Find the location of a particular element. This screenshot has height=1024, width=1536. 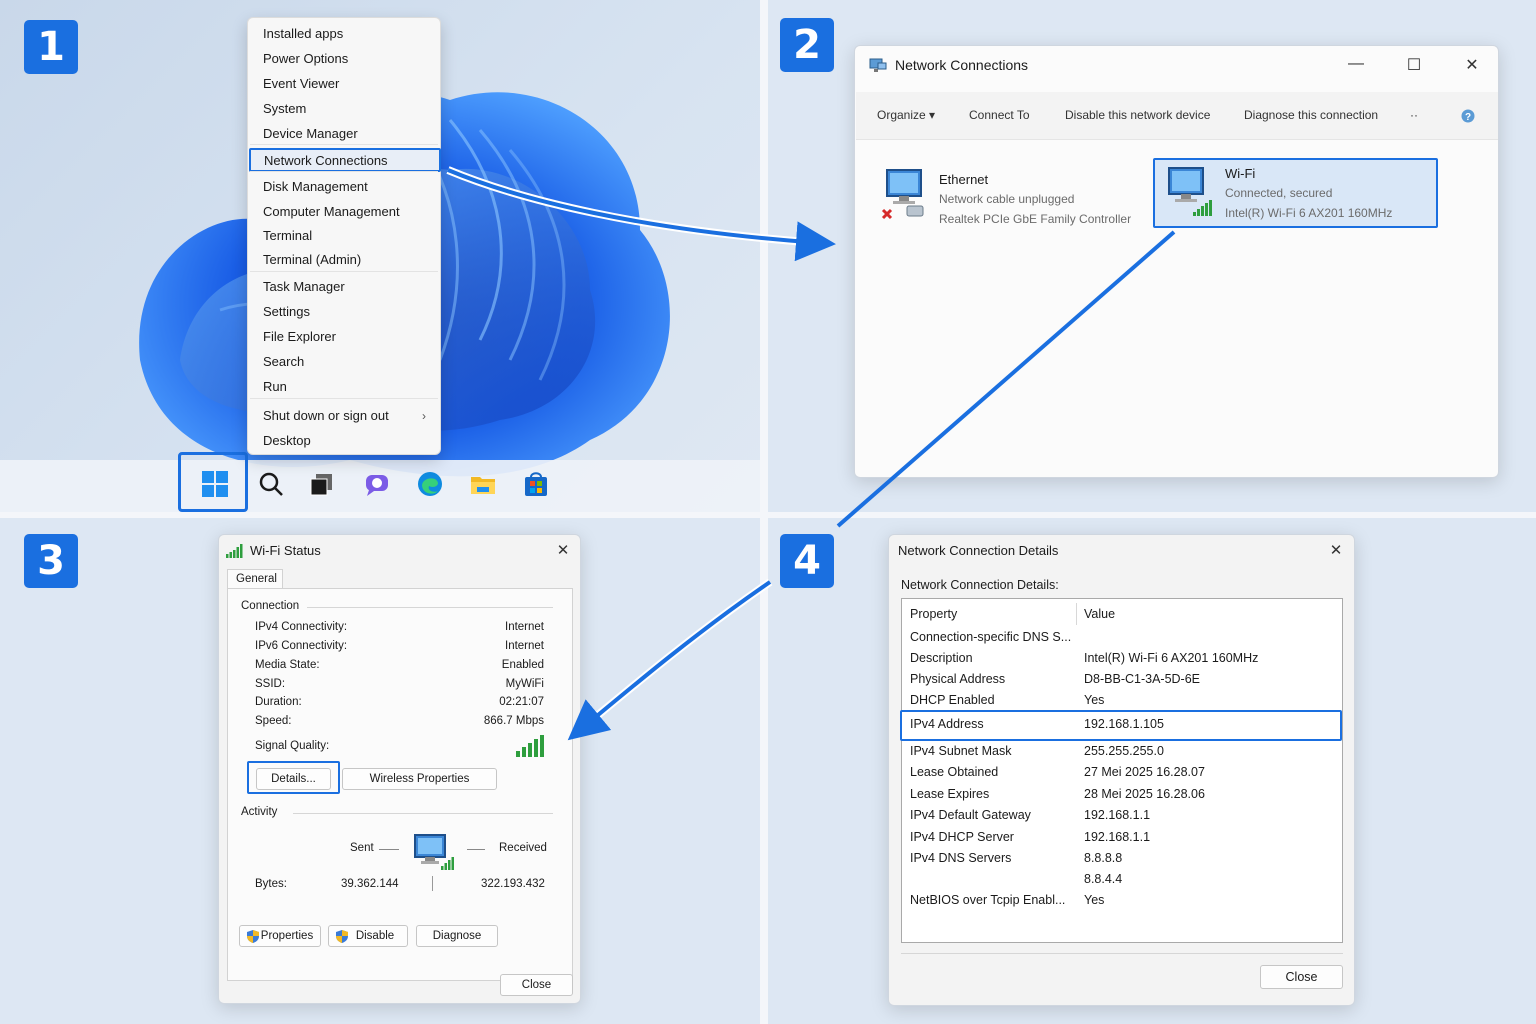

chat-icon is located at coordinates (377, 484).